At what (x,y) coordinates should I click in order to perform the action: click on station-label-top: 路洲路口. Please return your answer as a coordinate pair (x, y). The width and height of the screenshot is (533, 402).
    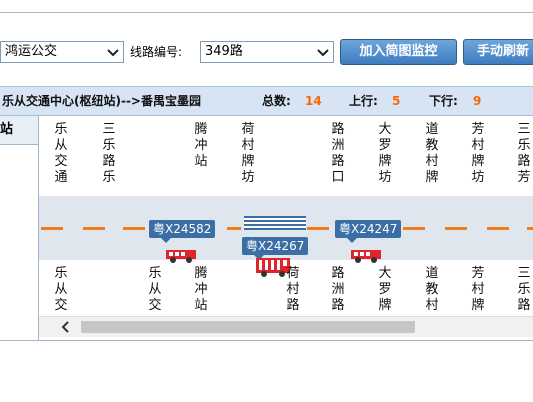
    Looking at the image, I should click on (338, 153).